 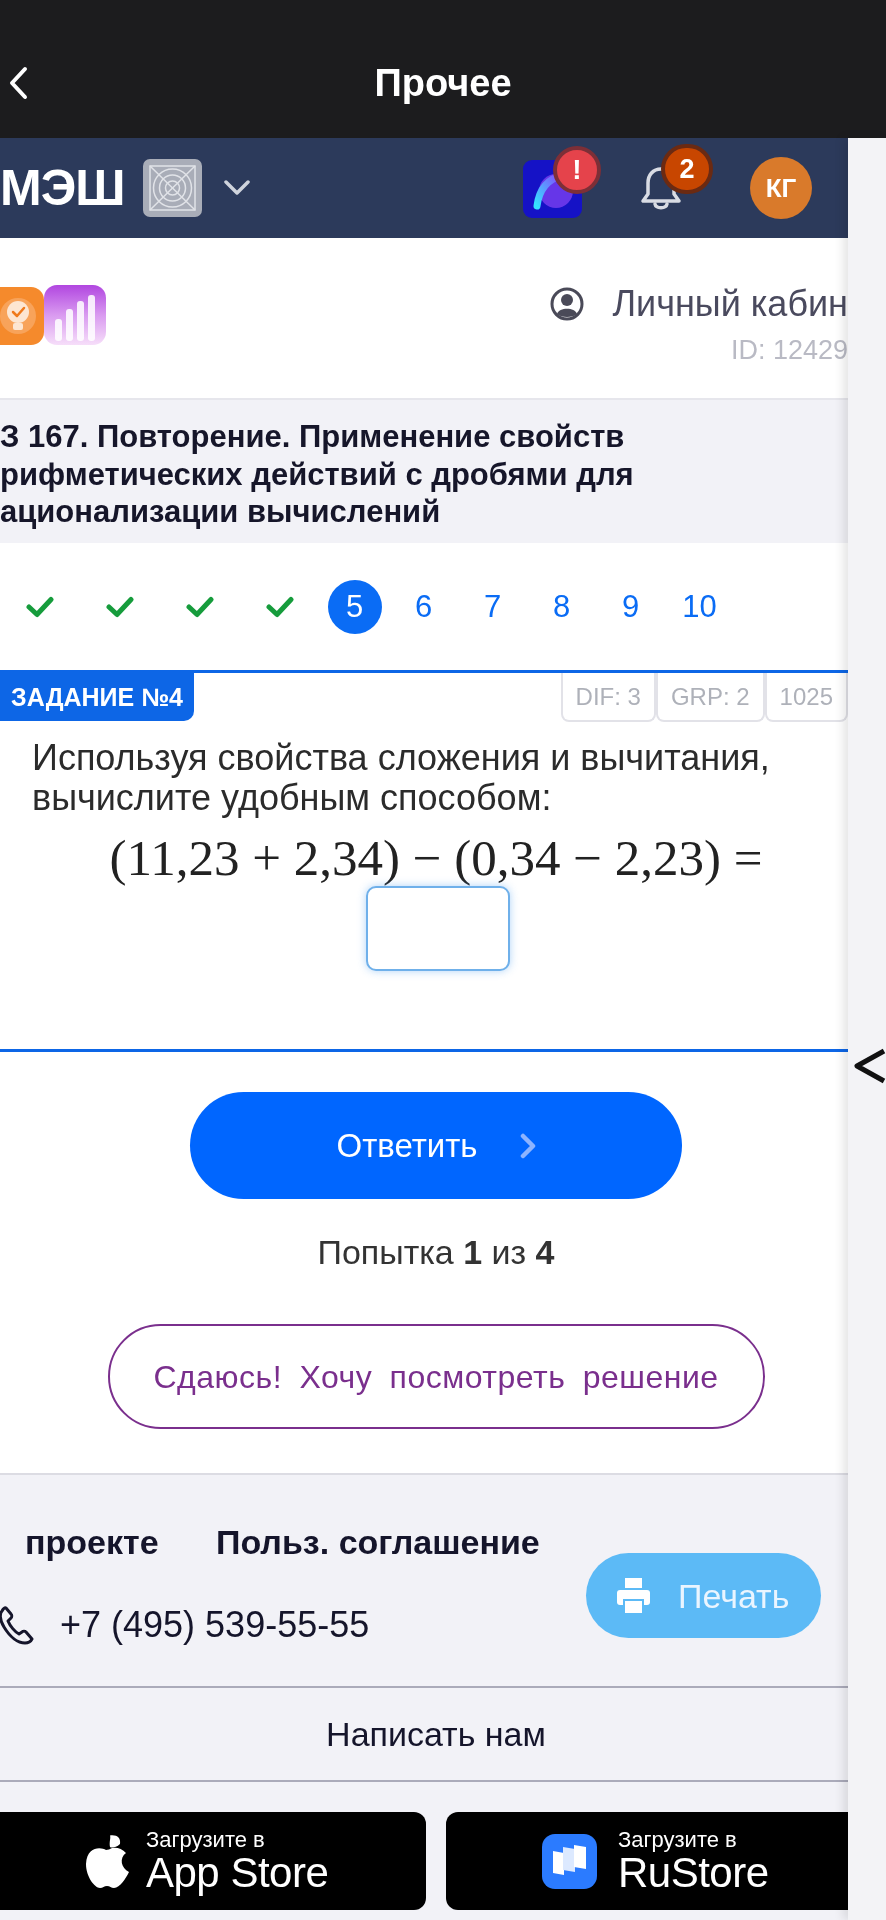 I want to click on bar-chart-app-icon, so click(x=75, y=315).